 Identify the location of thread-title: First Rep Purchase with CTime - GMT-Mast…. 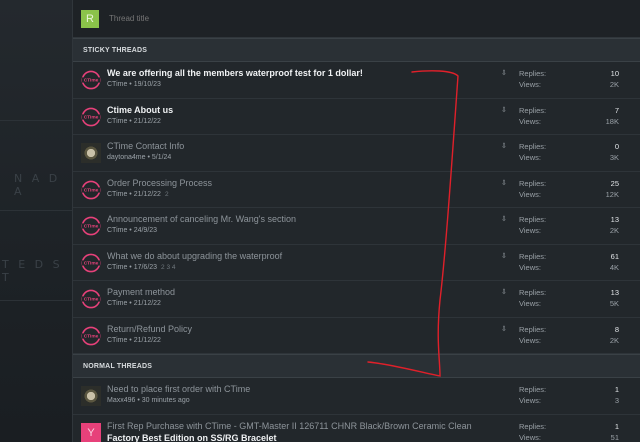
(289, 426).